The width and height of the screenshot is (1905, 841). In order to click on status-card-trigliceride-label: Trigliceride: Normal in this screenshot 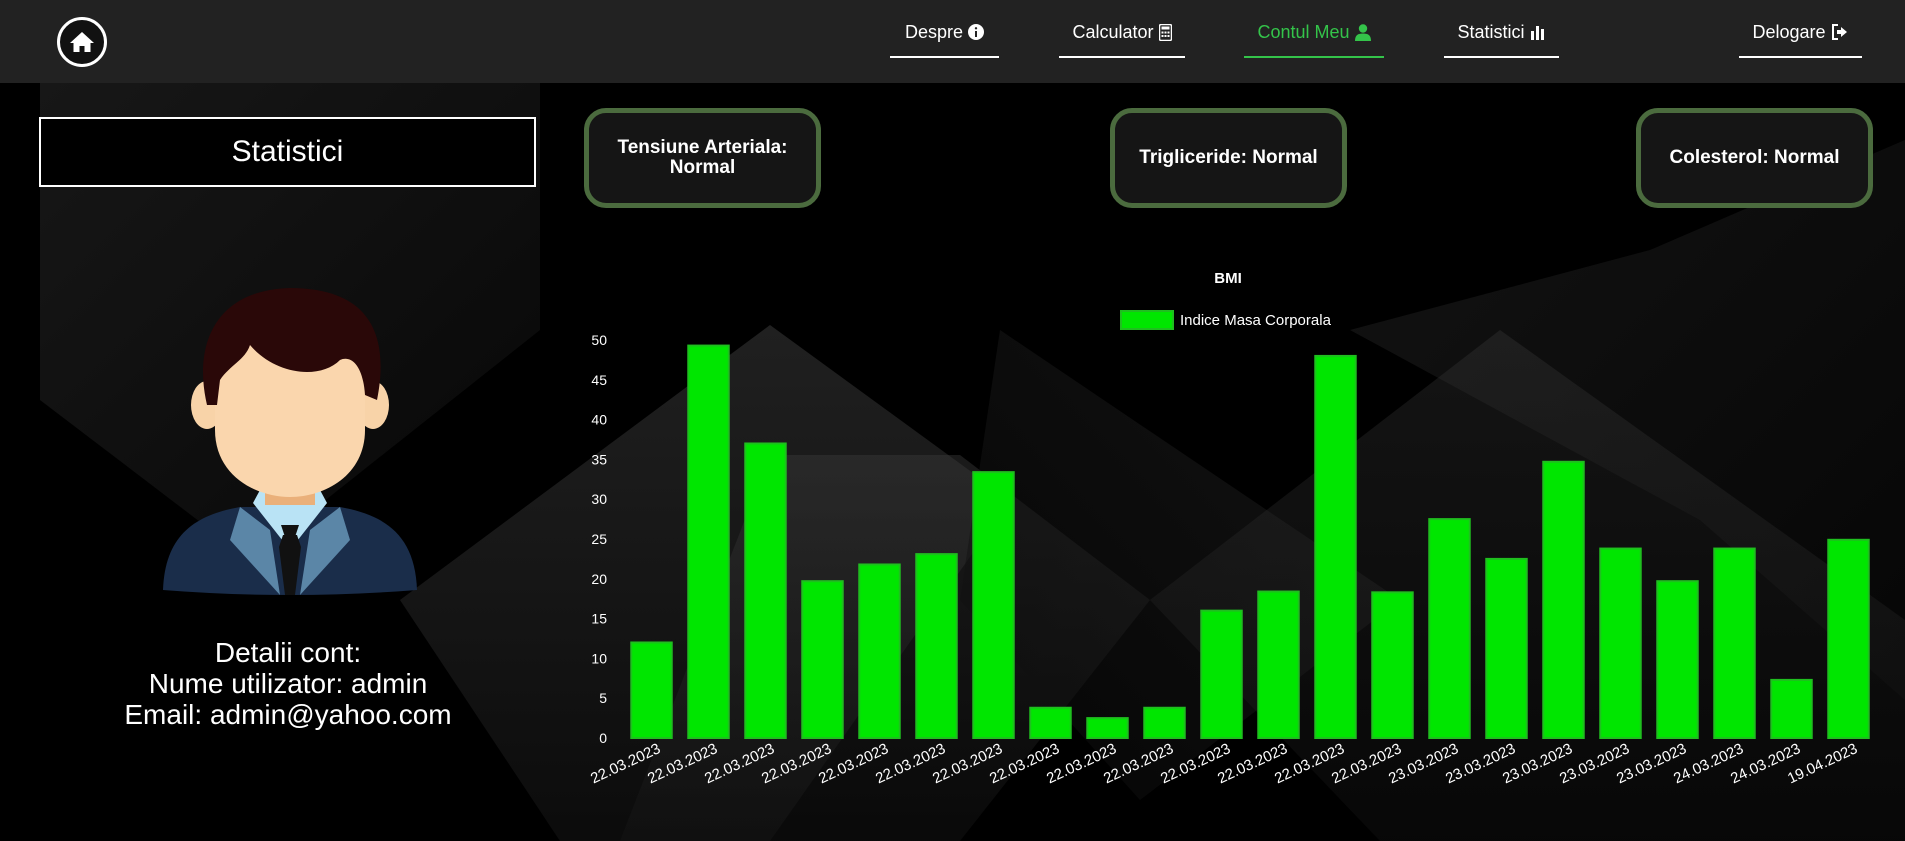, I will do `click(1228, 157)`.